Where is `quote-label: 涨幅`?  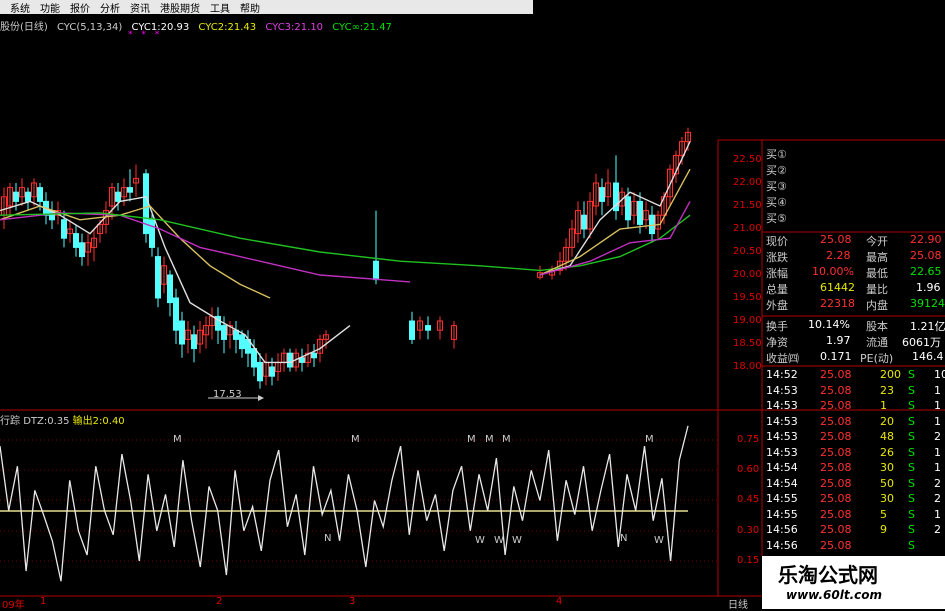
quote-label: 涨幅 is located at coordinates (777, 273).